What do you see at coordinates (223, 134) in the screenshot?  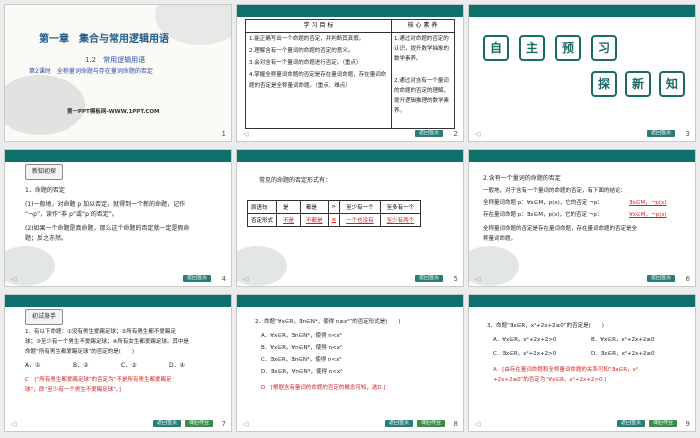 I see `slide-number: 1` at bounding box center [223, 134].